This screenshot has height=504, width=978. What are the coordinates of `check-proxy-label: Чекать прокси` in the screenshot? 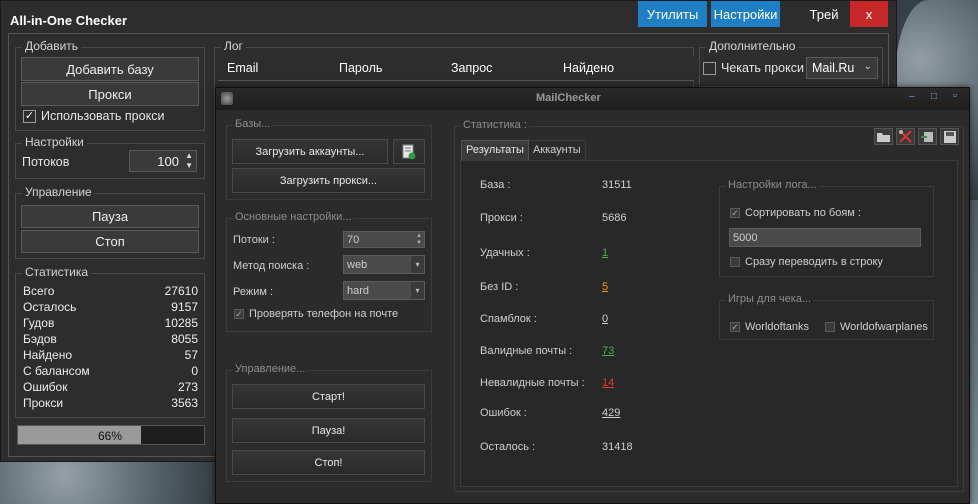 It's located at (762, 68).